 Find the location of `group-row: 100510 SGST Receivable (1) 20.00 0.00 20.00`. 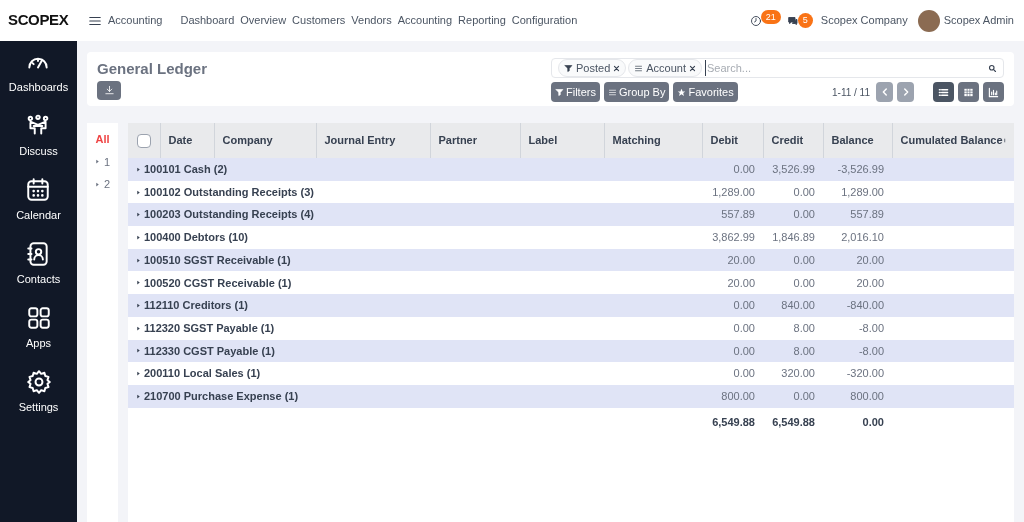

group-row: 100510 SGST Receivable (1) 20.00 0.00 20.00 is located at coordinates (571, 260).